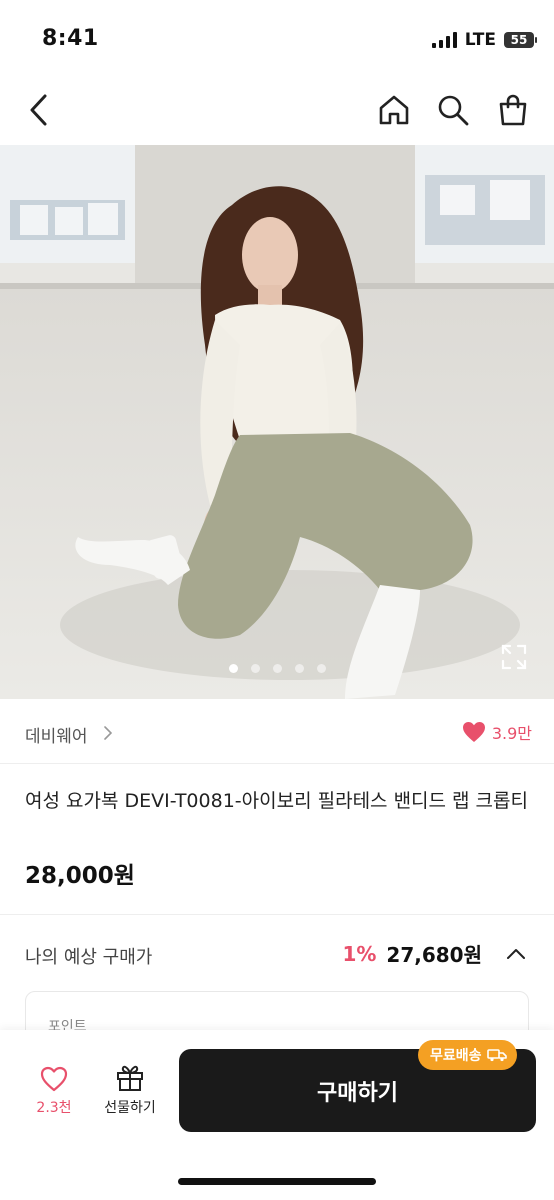  Describe the element at coordinates (359, 953) in the screenshot. I see `discount-percent: 1%` at that location.